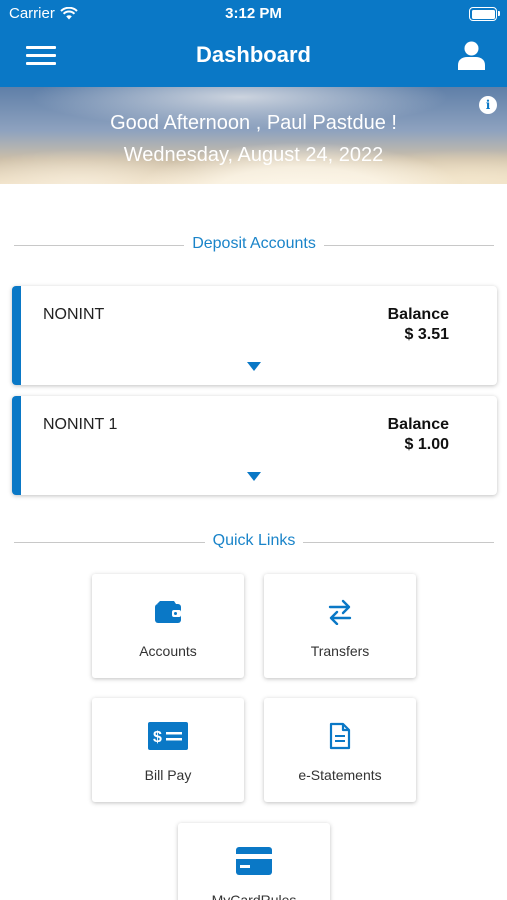 Image resolution: width=507 pixels, height=900 pixels. What do you see at coordinates (168, 612) in the screenshot?
I see `wallet-icon` at bounding box center [168, 612].